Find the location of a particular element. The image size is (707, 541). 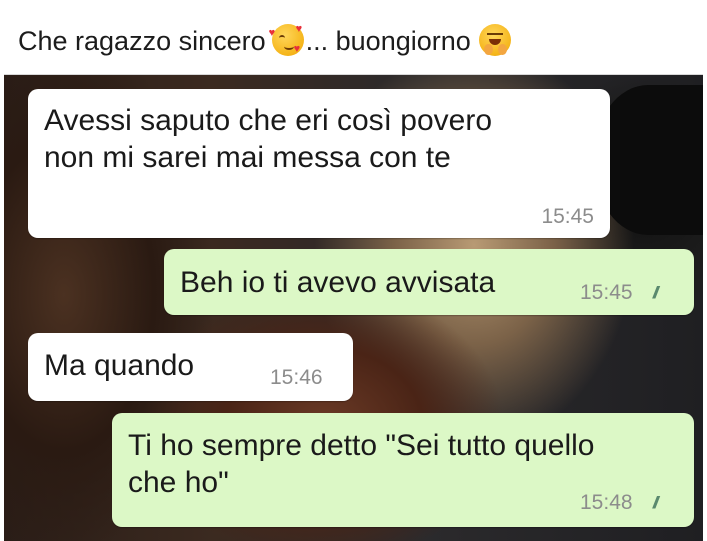

post-caption: Che ragazzo sincero ♥ ♥ ♥... buongiorno is located at coordinates (353, 37).